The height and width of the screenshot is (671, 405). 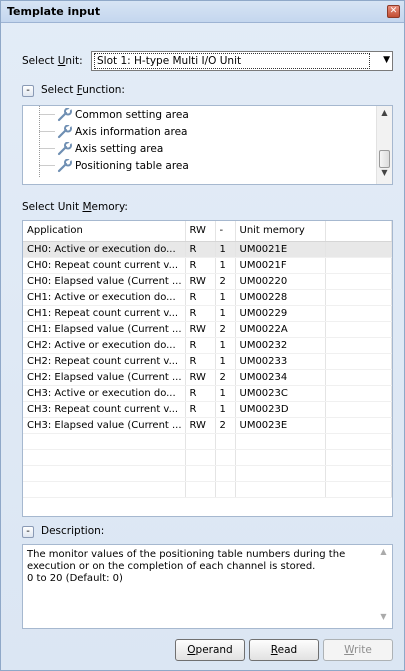 What do you see at coordinates (358, 231) in the screenshot?
I see `column-header-filler` at bounding box center [358, 231].